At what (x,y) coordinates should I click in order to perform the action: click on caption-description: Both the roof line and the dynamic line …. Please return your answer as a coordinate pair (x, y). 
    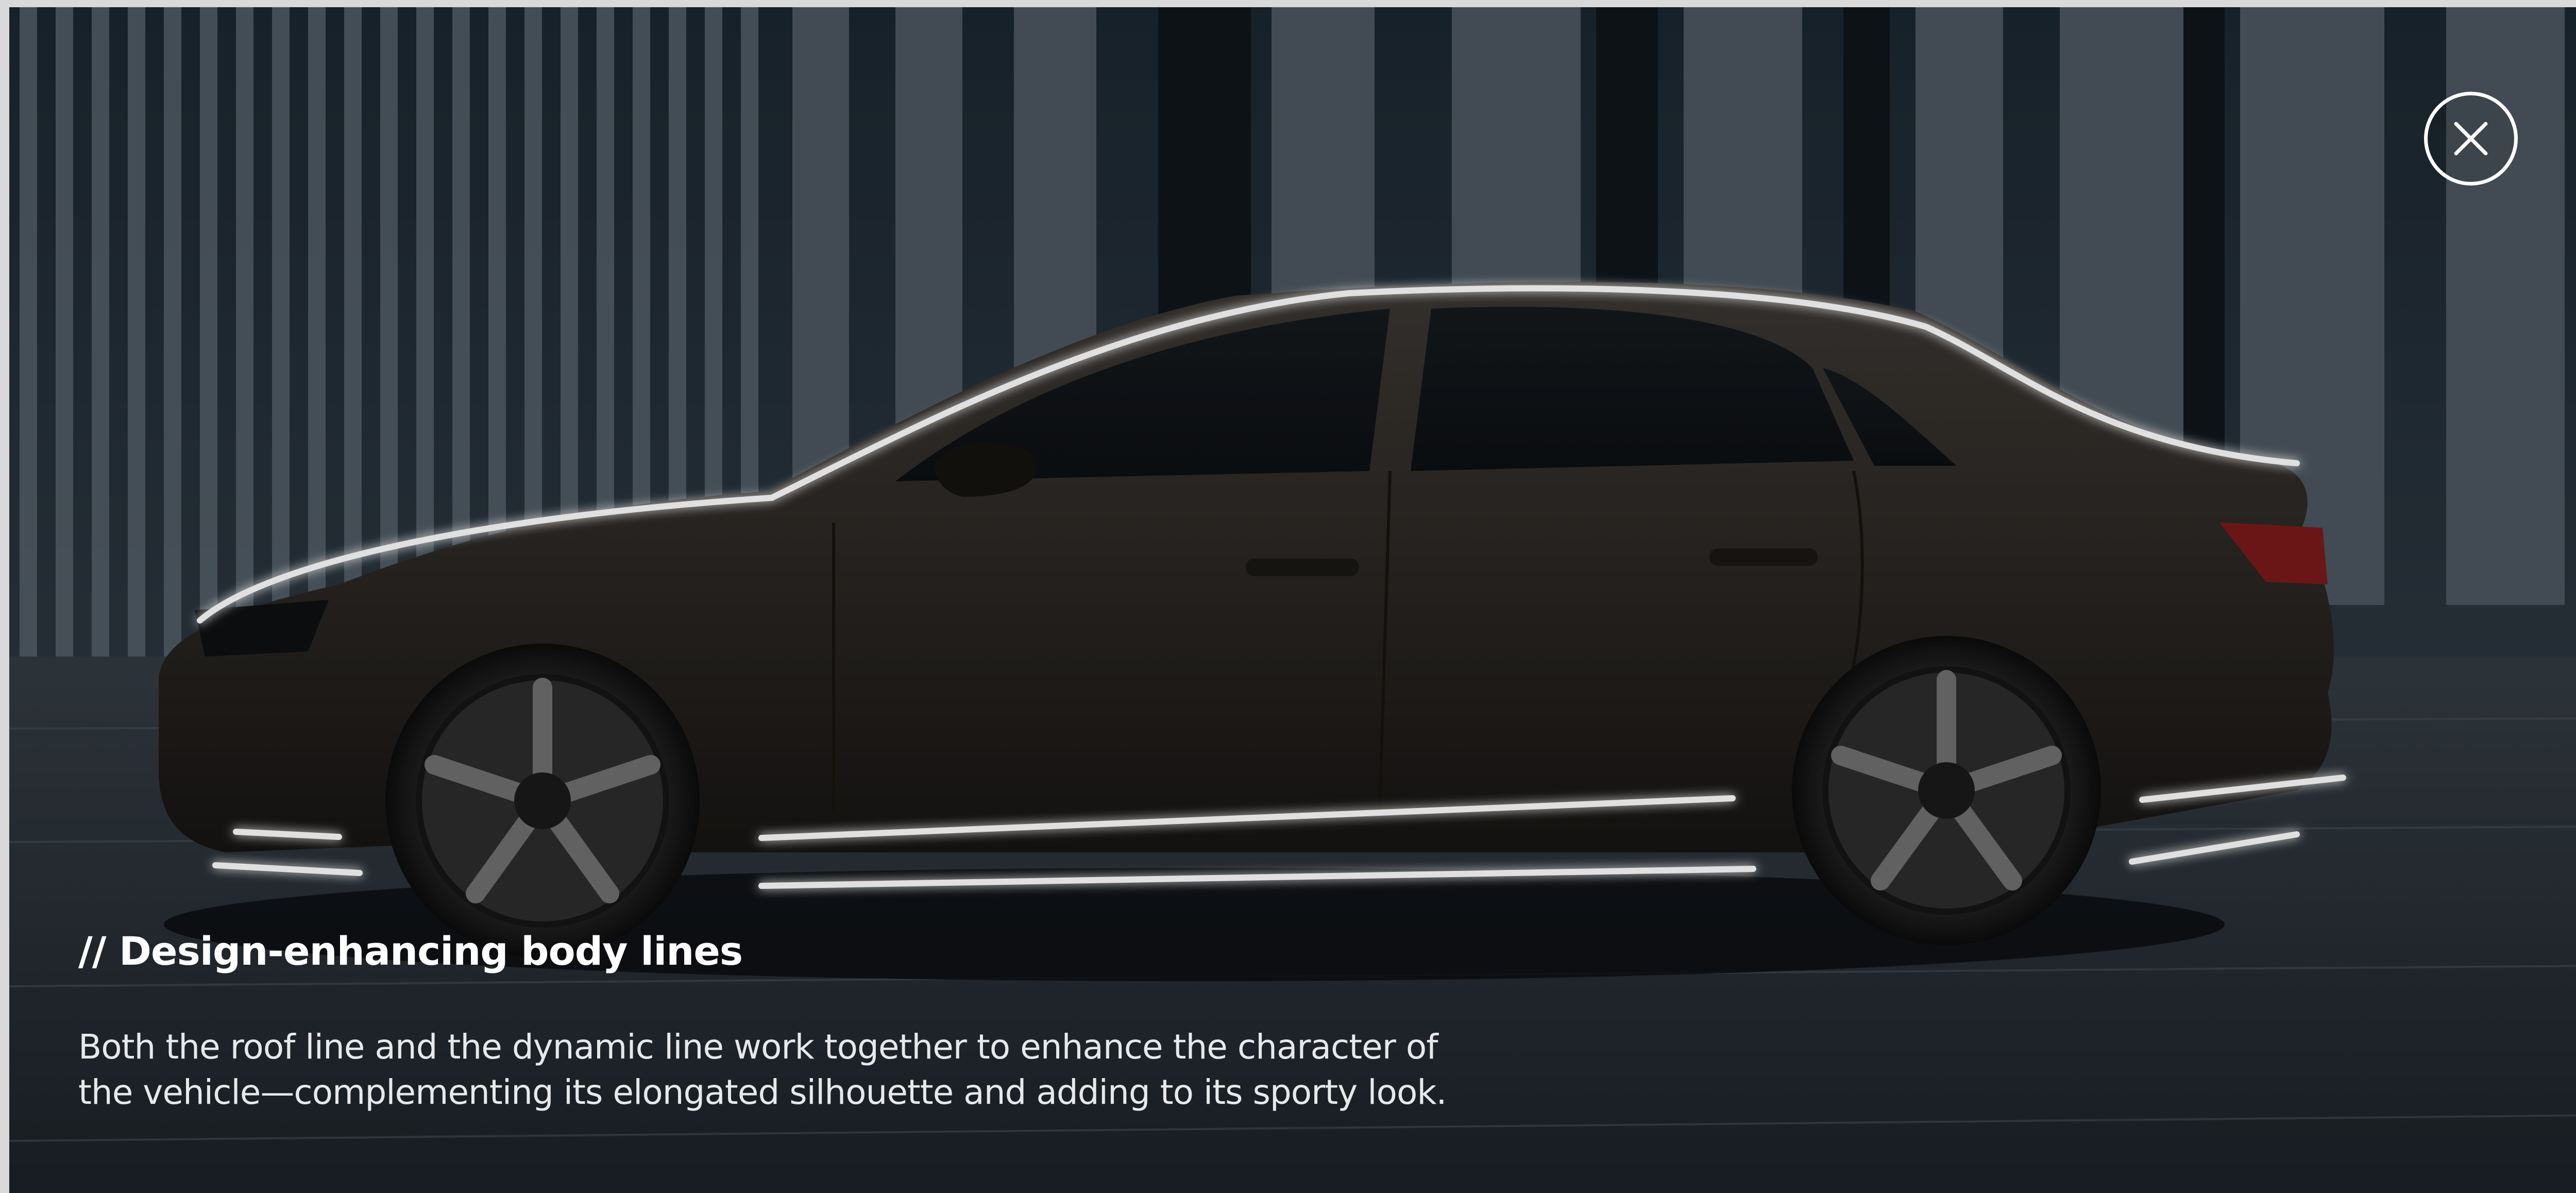
    Looking at the image, I should click on (876, 1070).